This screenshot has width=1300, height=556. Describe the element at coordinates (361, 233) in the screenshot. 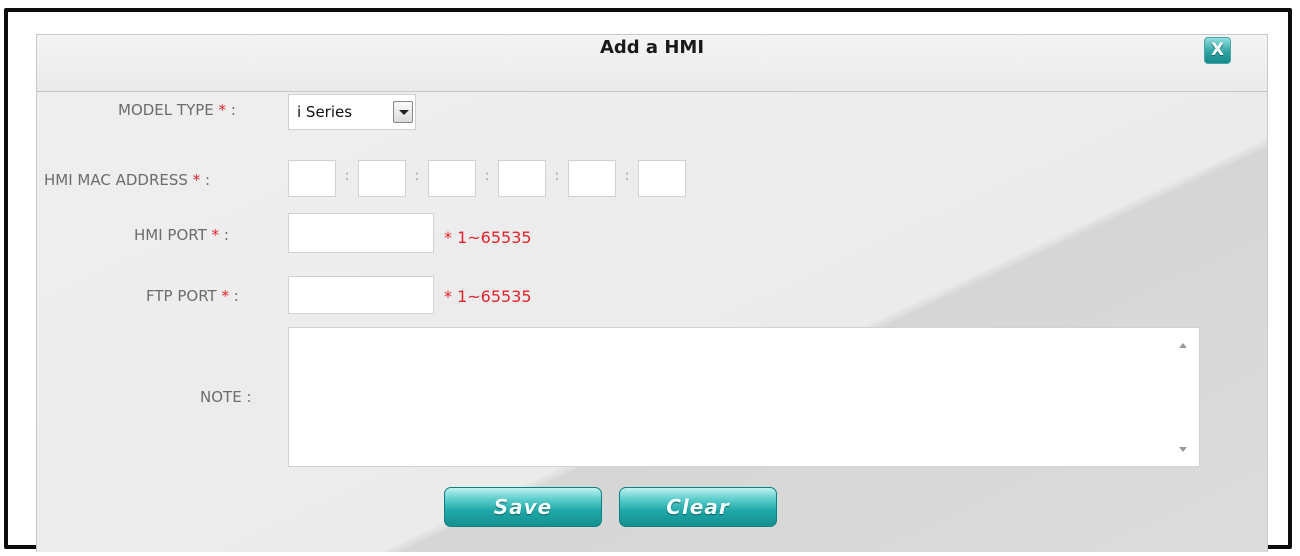

I see `hmi-port-input` at that location.